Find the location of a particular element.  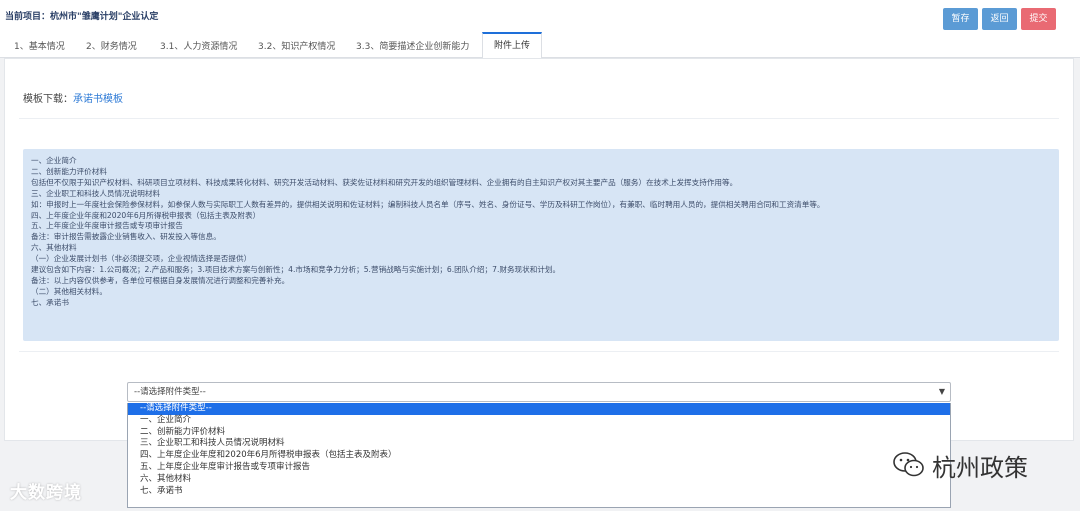

tab-attachments: 附件上传 is located at coordinates (512, 45).